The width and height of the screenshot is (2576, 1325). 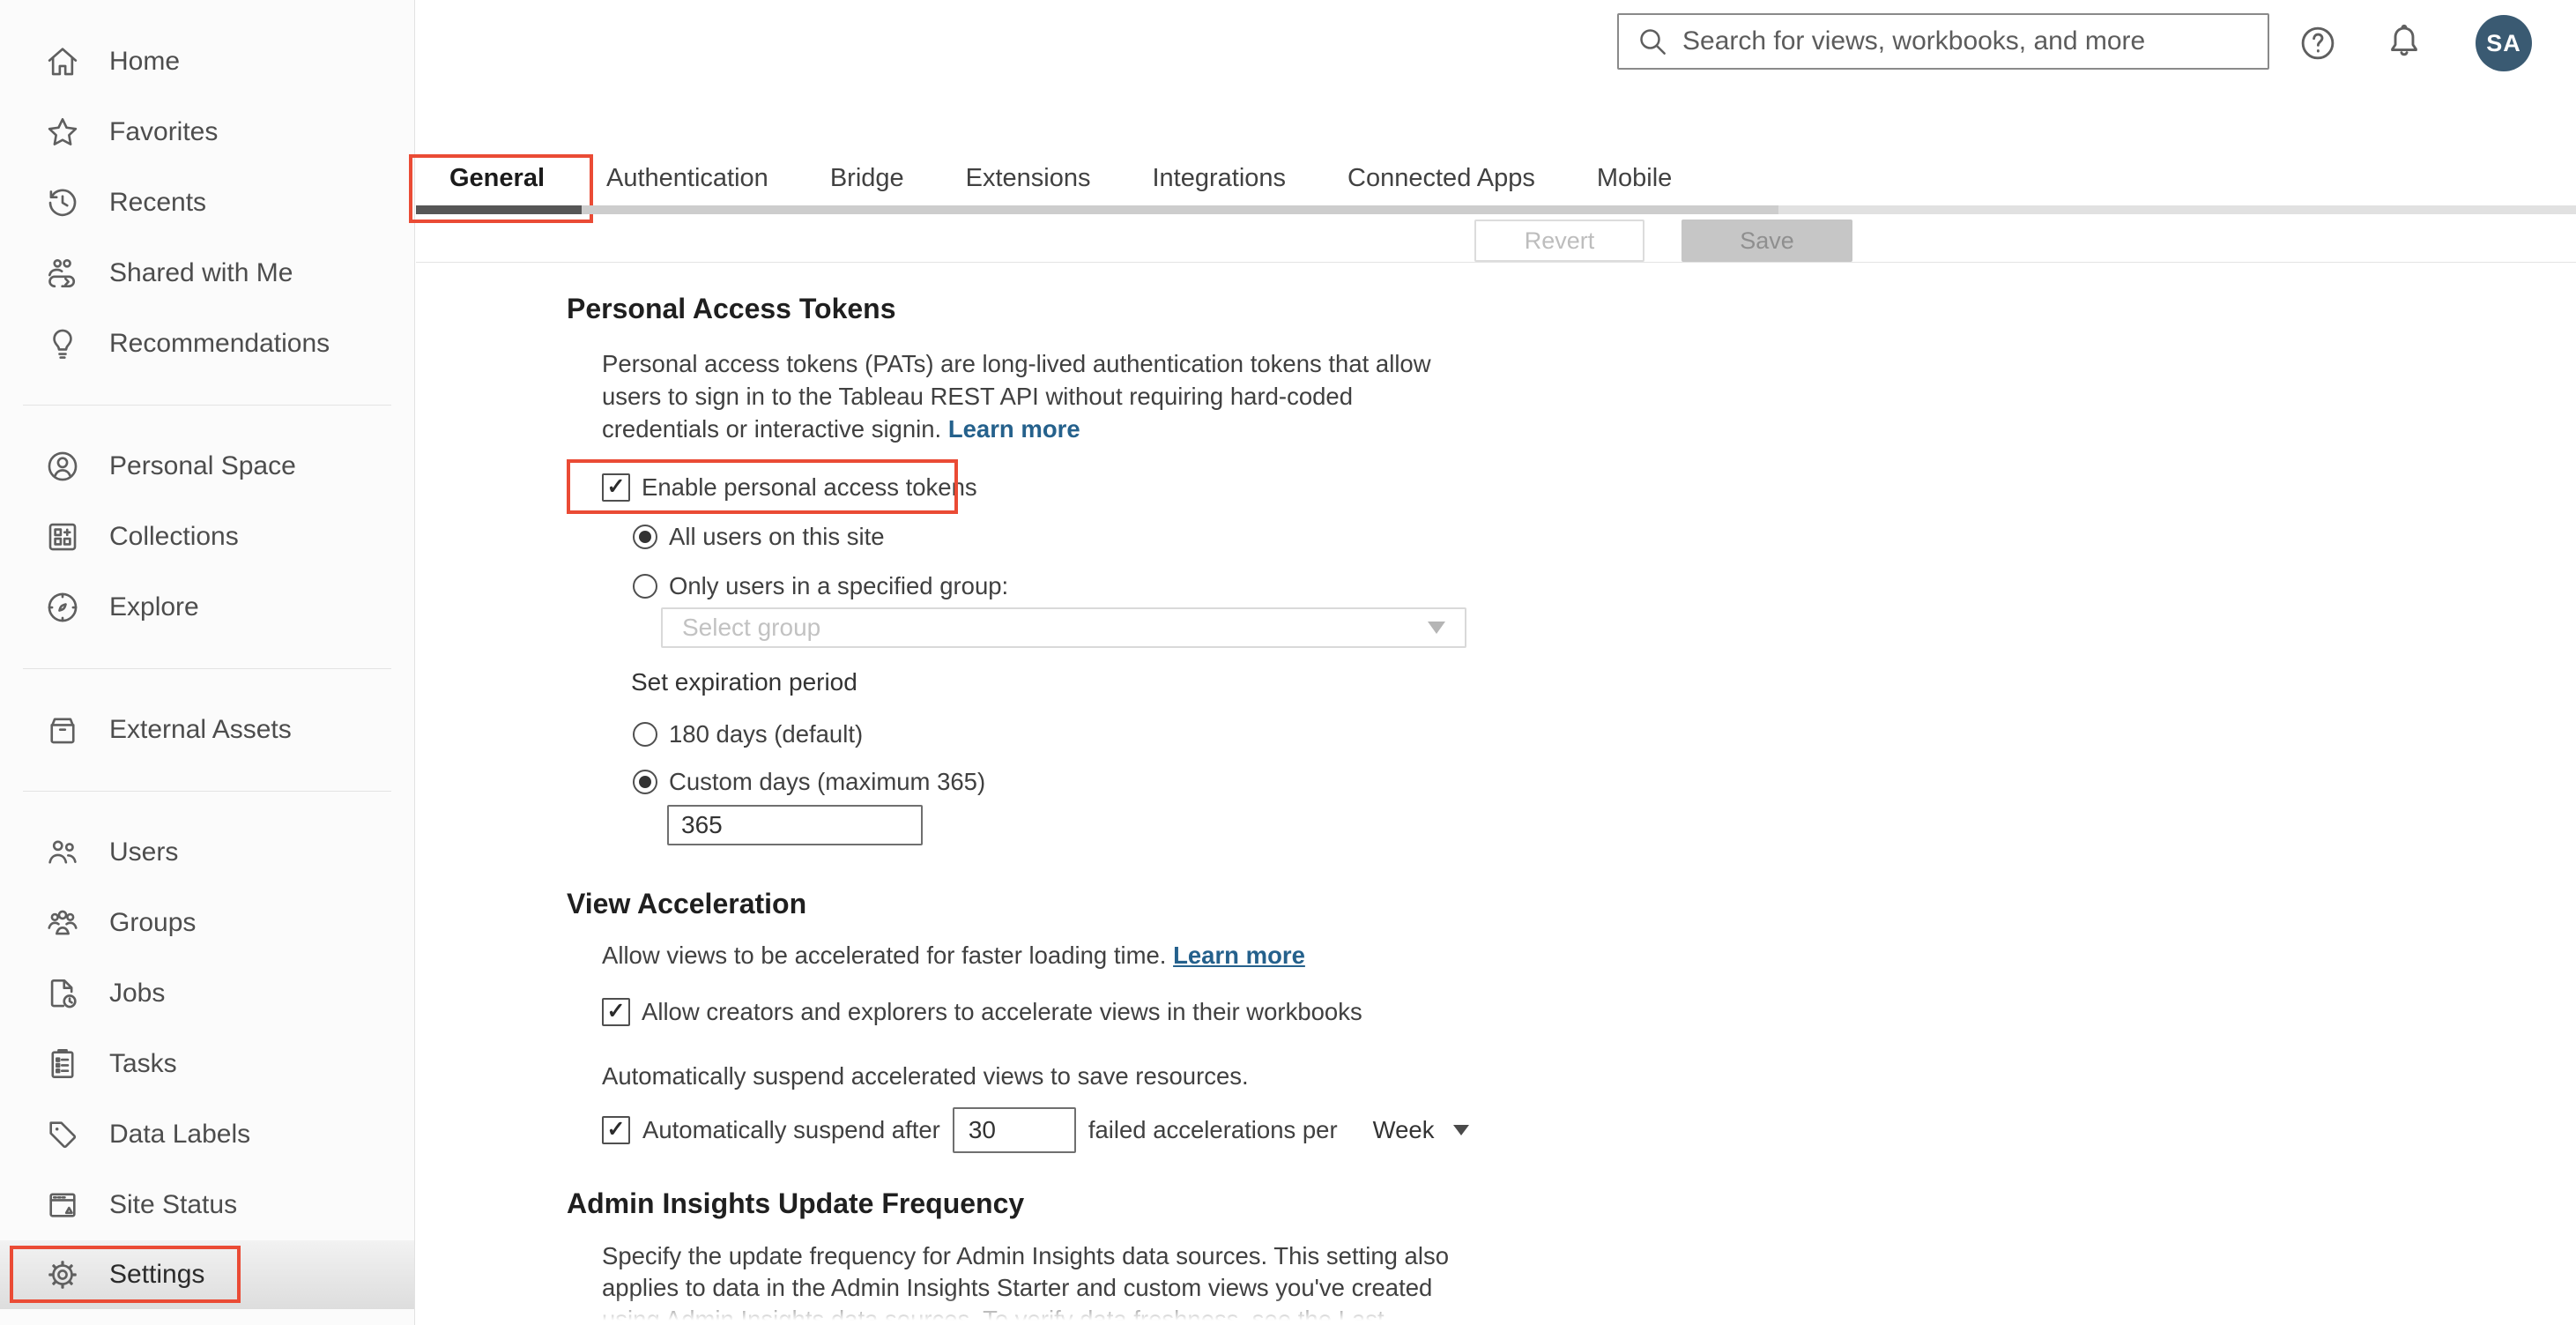 I want to click on sidebar-item-favorites: Favorites, so click(x=207, y=132).